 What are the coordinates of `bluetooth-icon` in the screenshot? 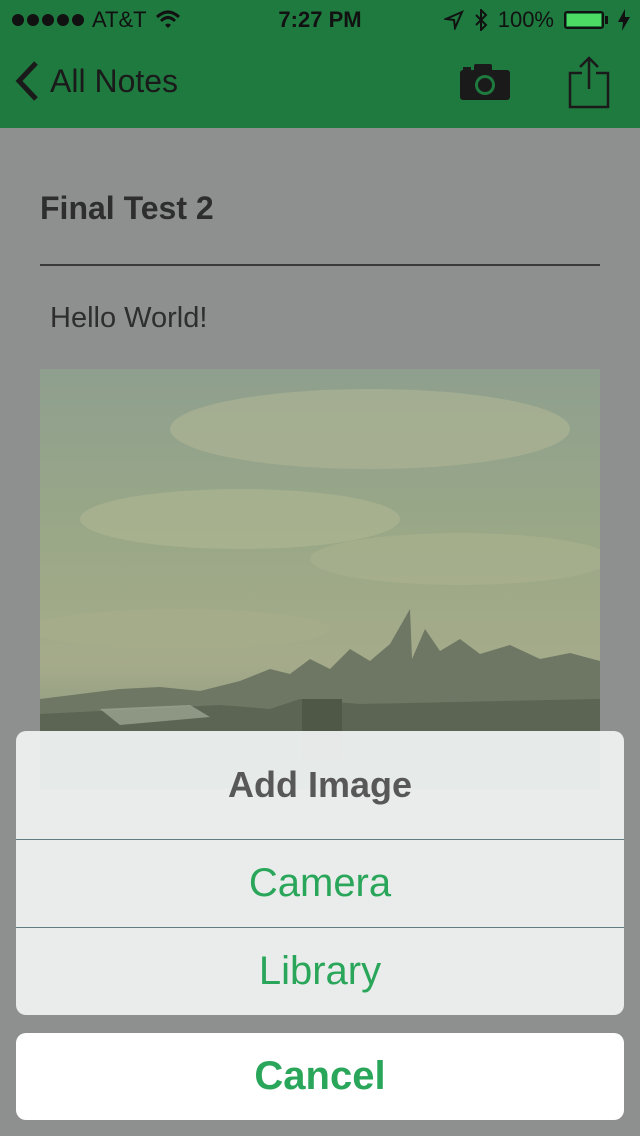 It's located at (481, 20).